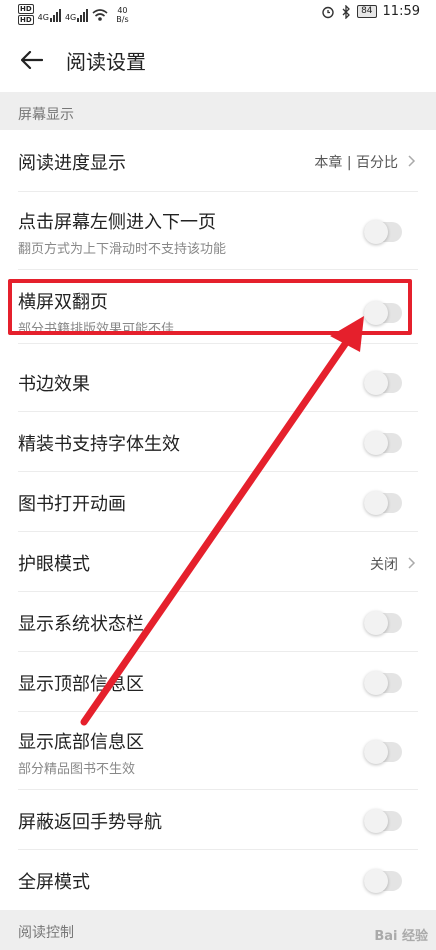  Describe the element at coordinates (401, 936) in the screenshot. I see `watermark: Bai 经验` at that location.